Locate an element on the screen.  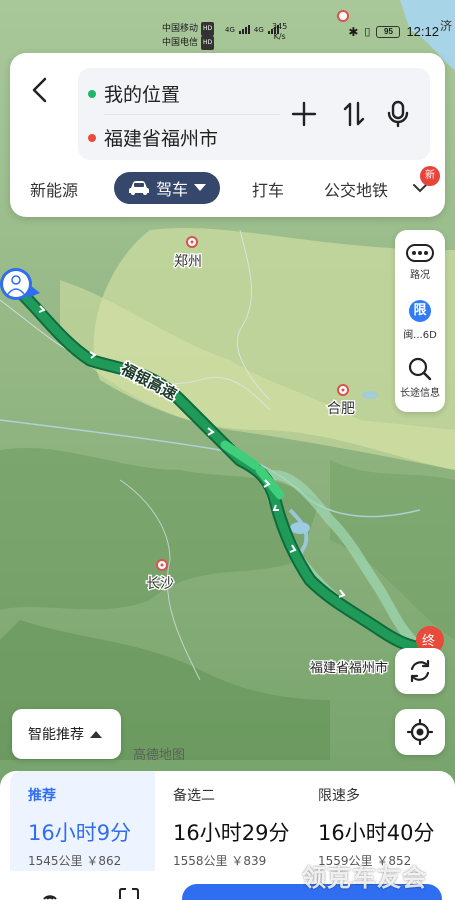
traffic-icon is located at coordinates (420, 253).